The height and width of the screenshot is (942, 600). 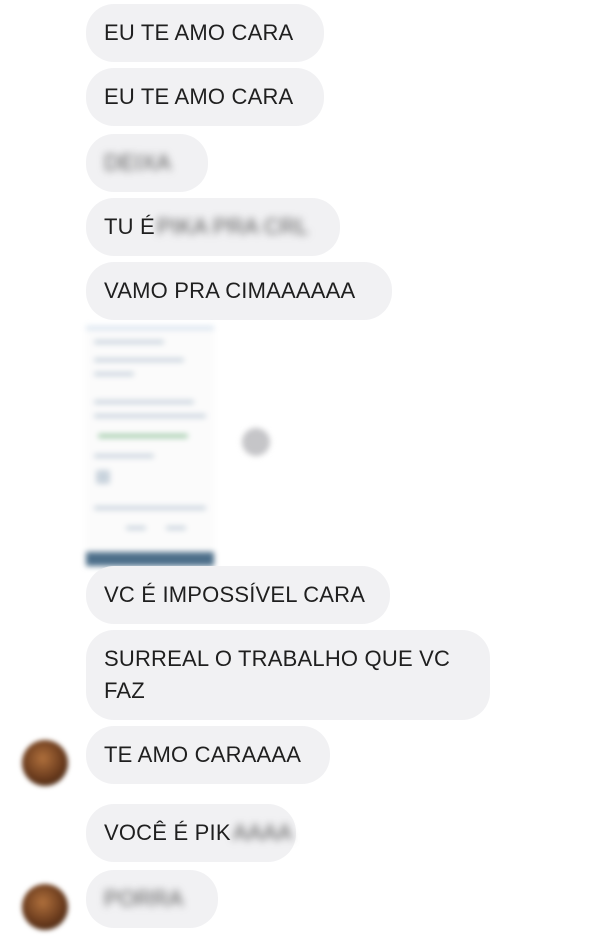 I want to click on message-text-blurred: PIKA PRA CRL, so click(x=232, y=226).